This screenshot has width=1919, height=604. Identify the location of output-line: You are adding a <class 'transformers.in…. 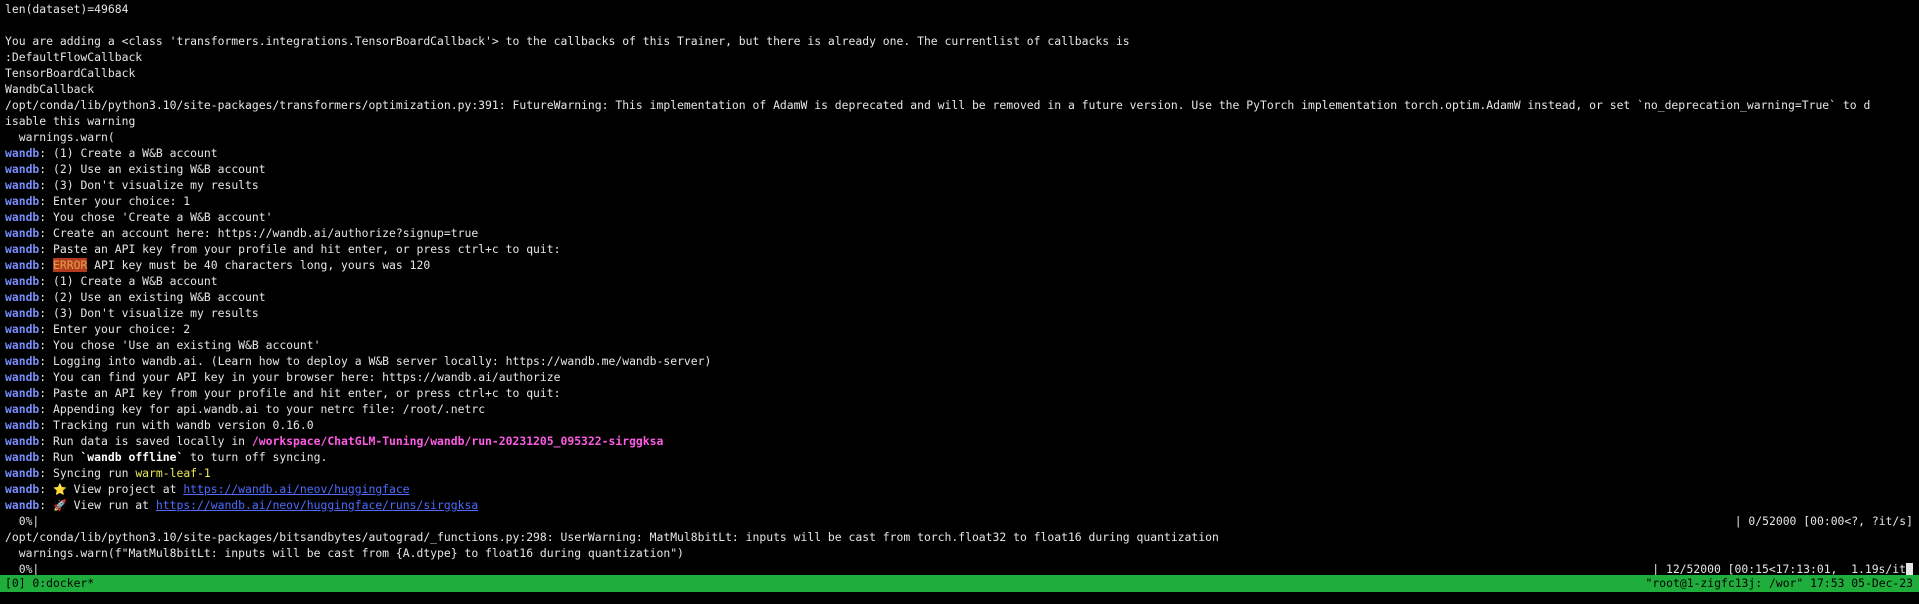
(567, 41).